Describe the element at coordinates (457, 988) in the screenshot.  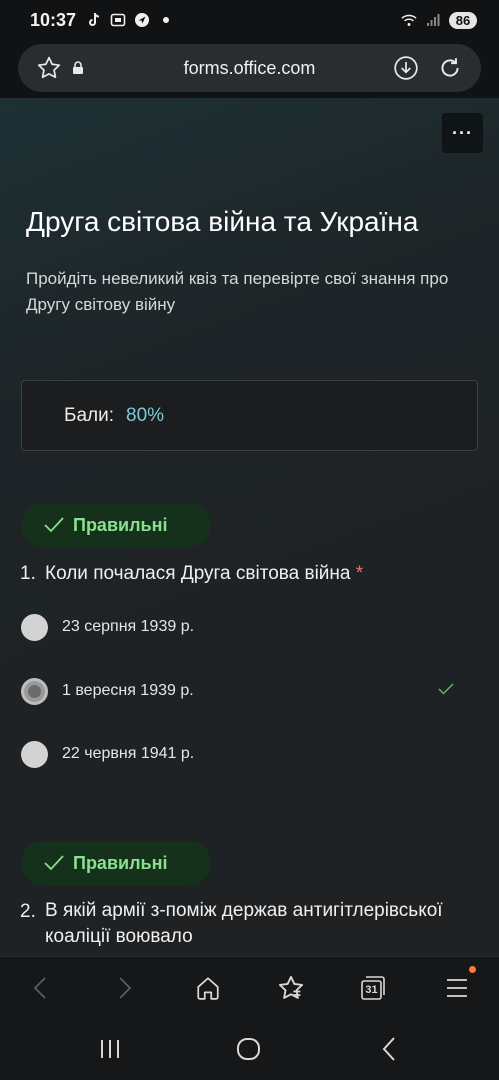
I see `menu-icon` at that location.